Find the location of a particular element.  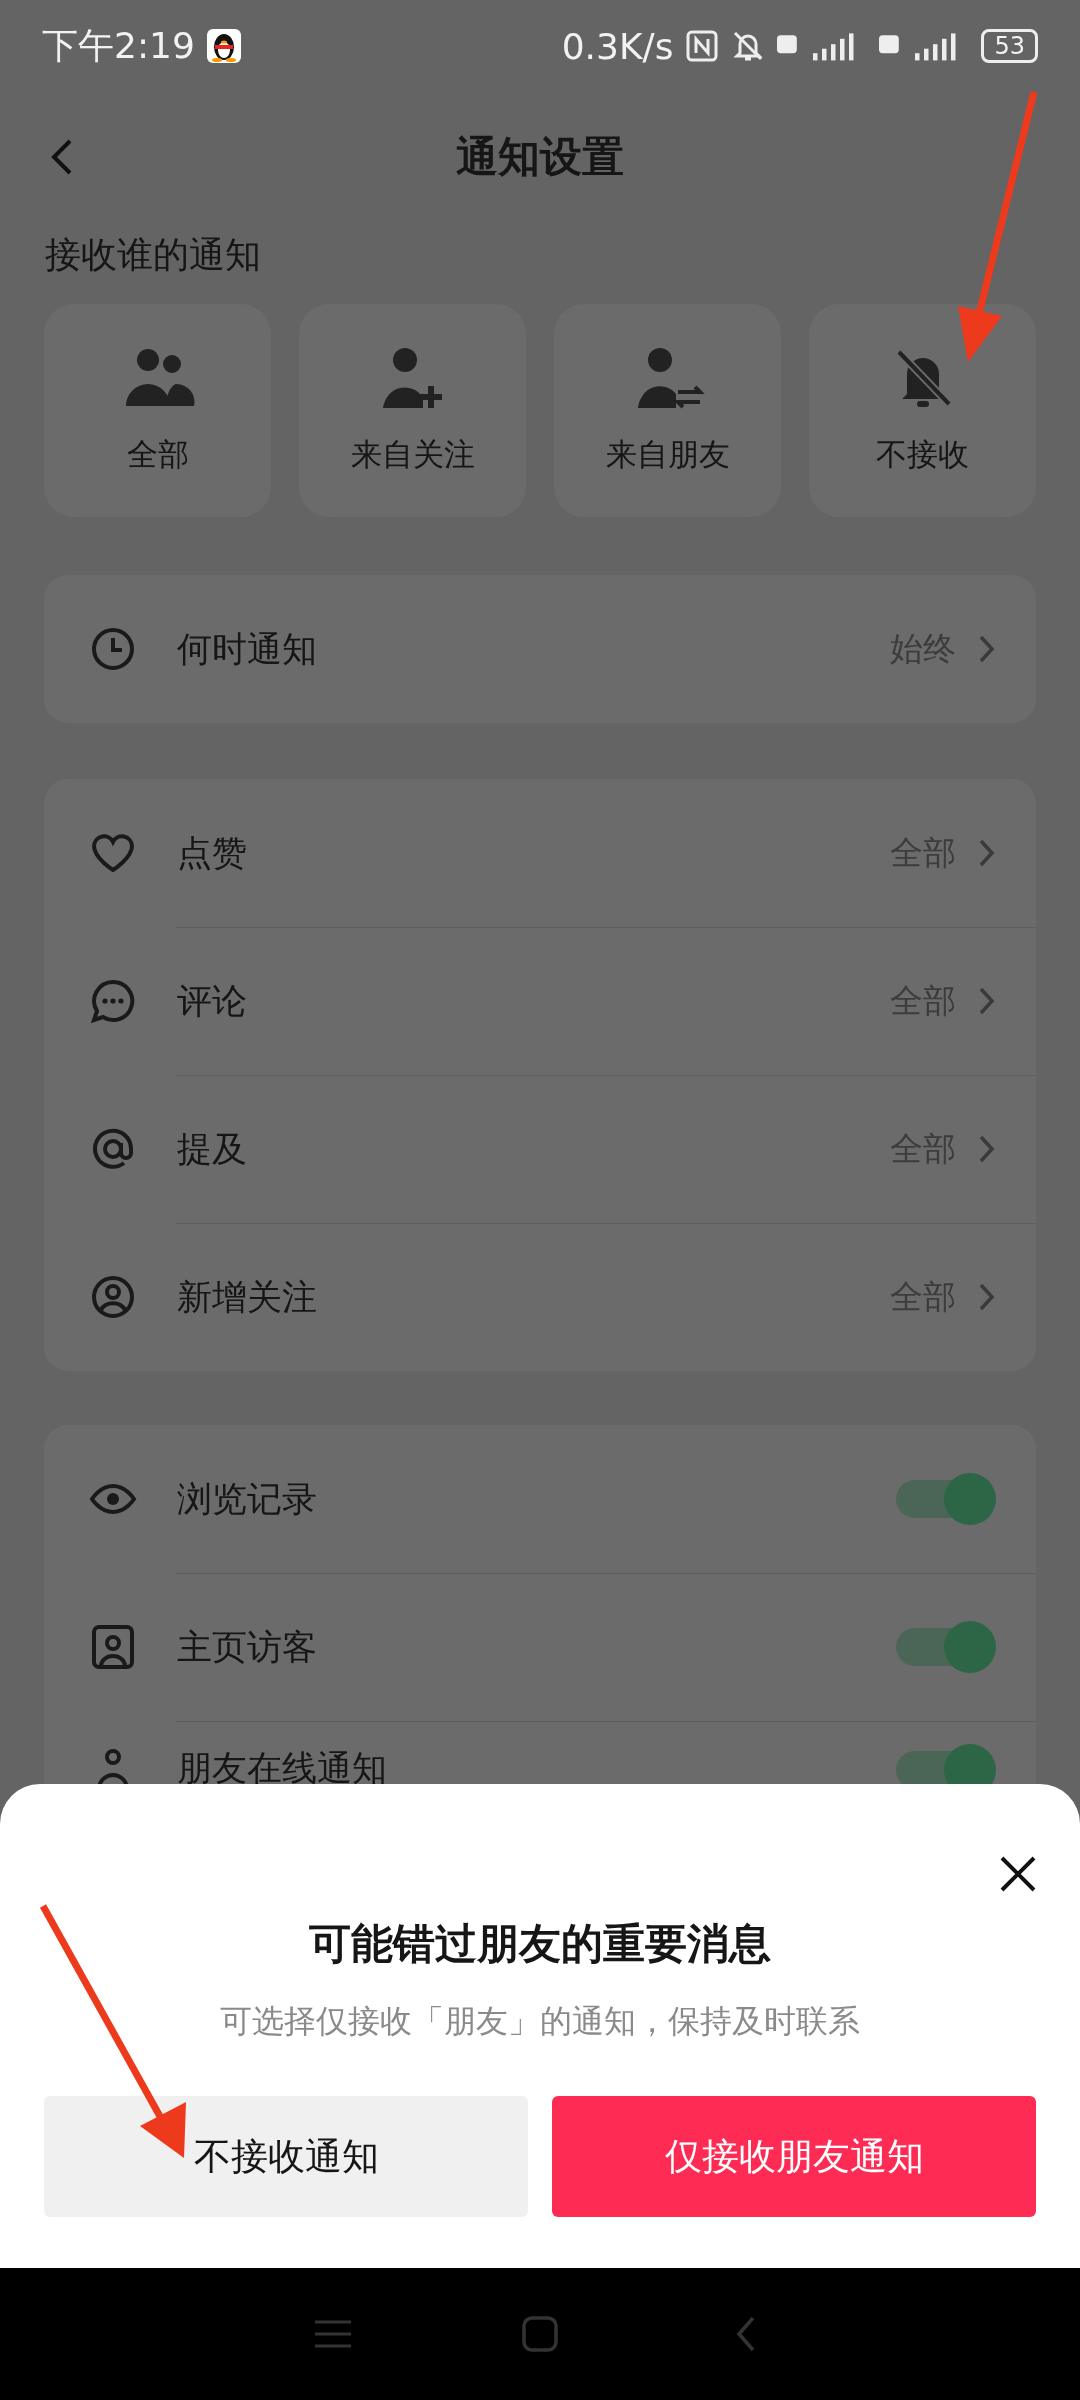

dialog-title: 可能错过朋友的重要消息 is located at coordinates (540, 1944).